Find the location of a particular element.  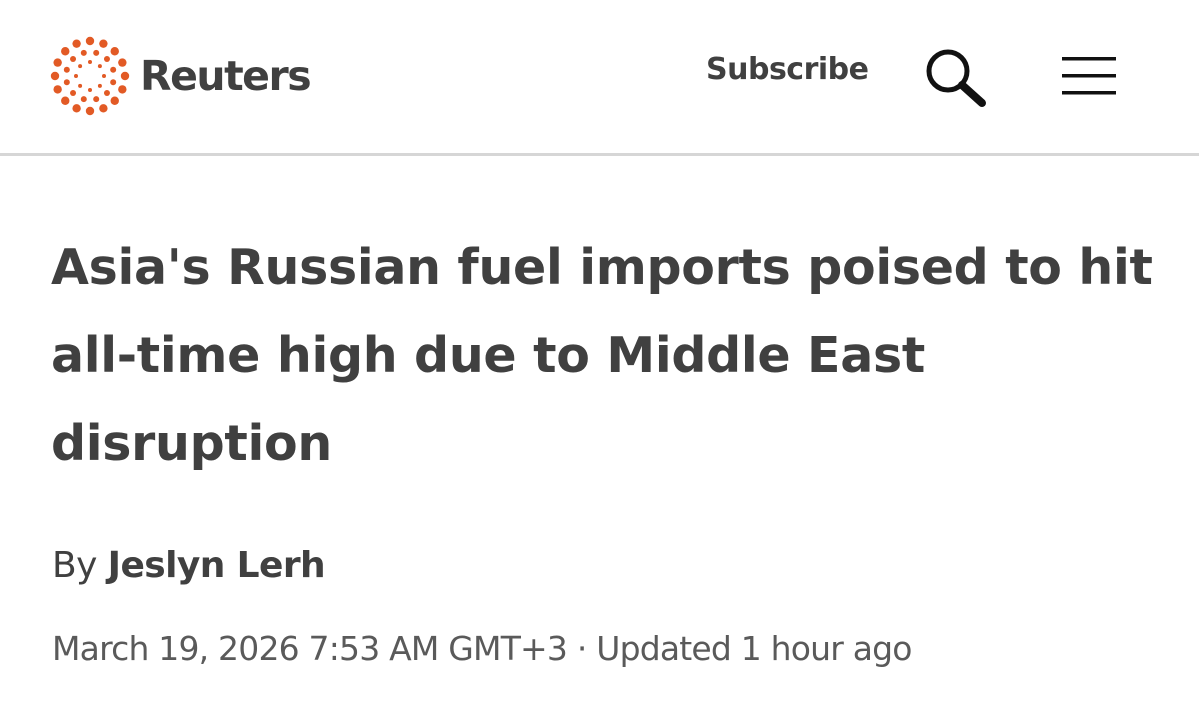

author-link: Jeslyn Lerh is located at coordinates (217, 565).